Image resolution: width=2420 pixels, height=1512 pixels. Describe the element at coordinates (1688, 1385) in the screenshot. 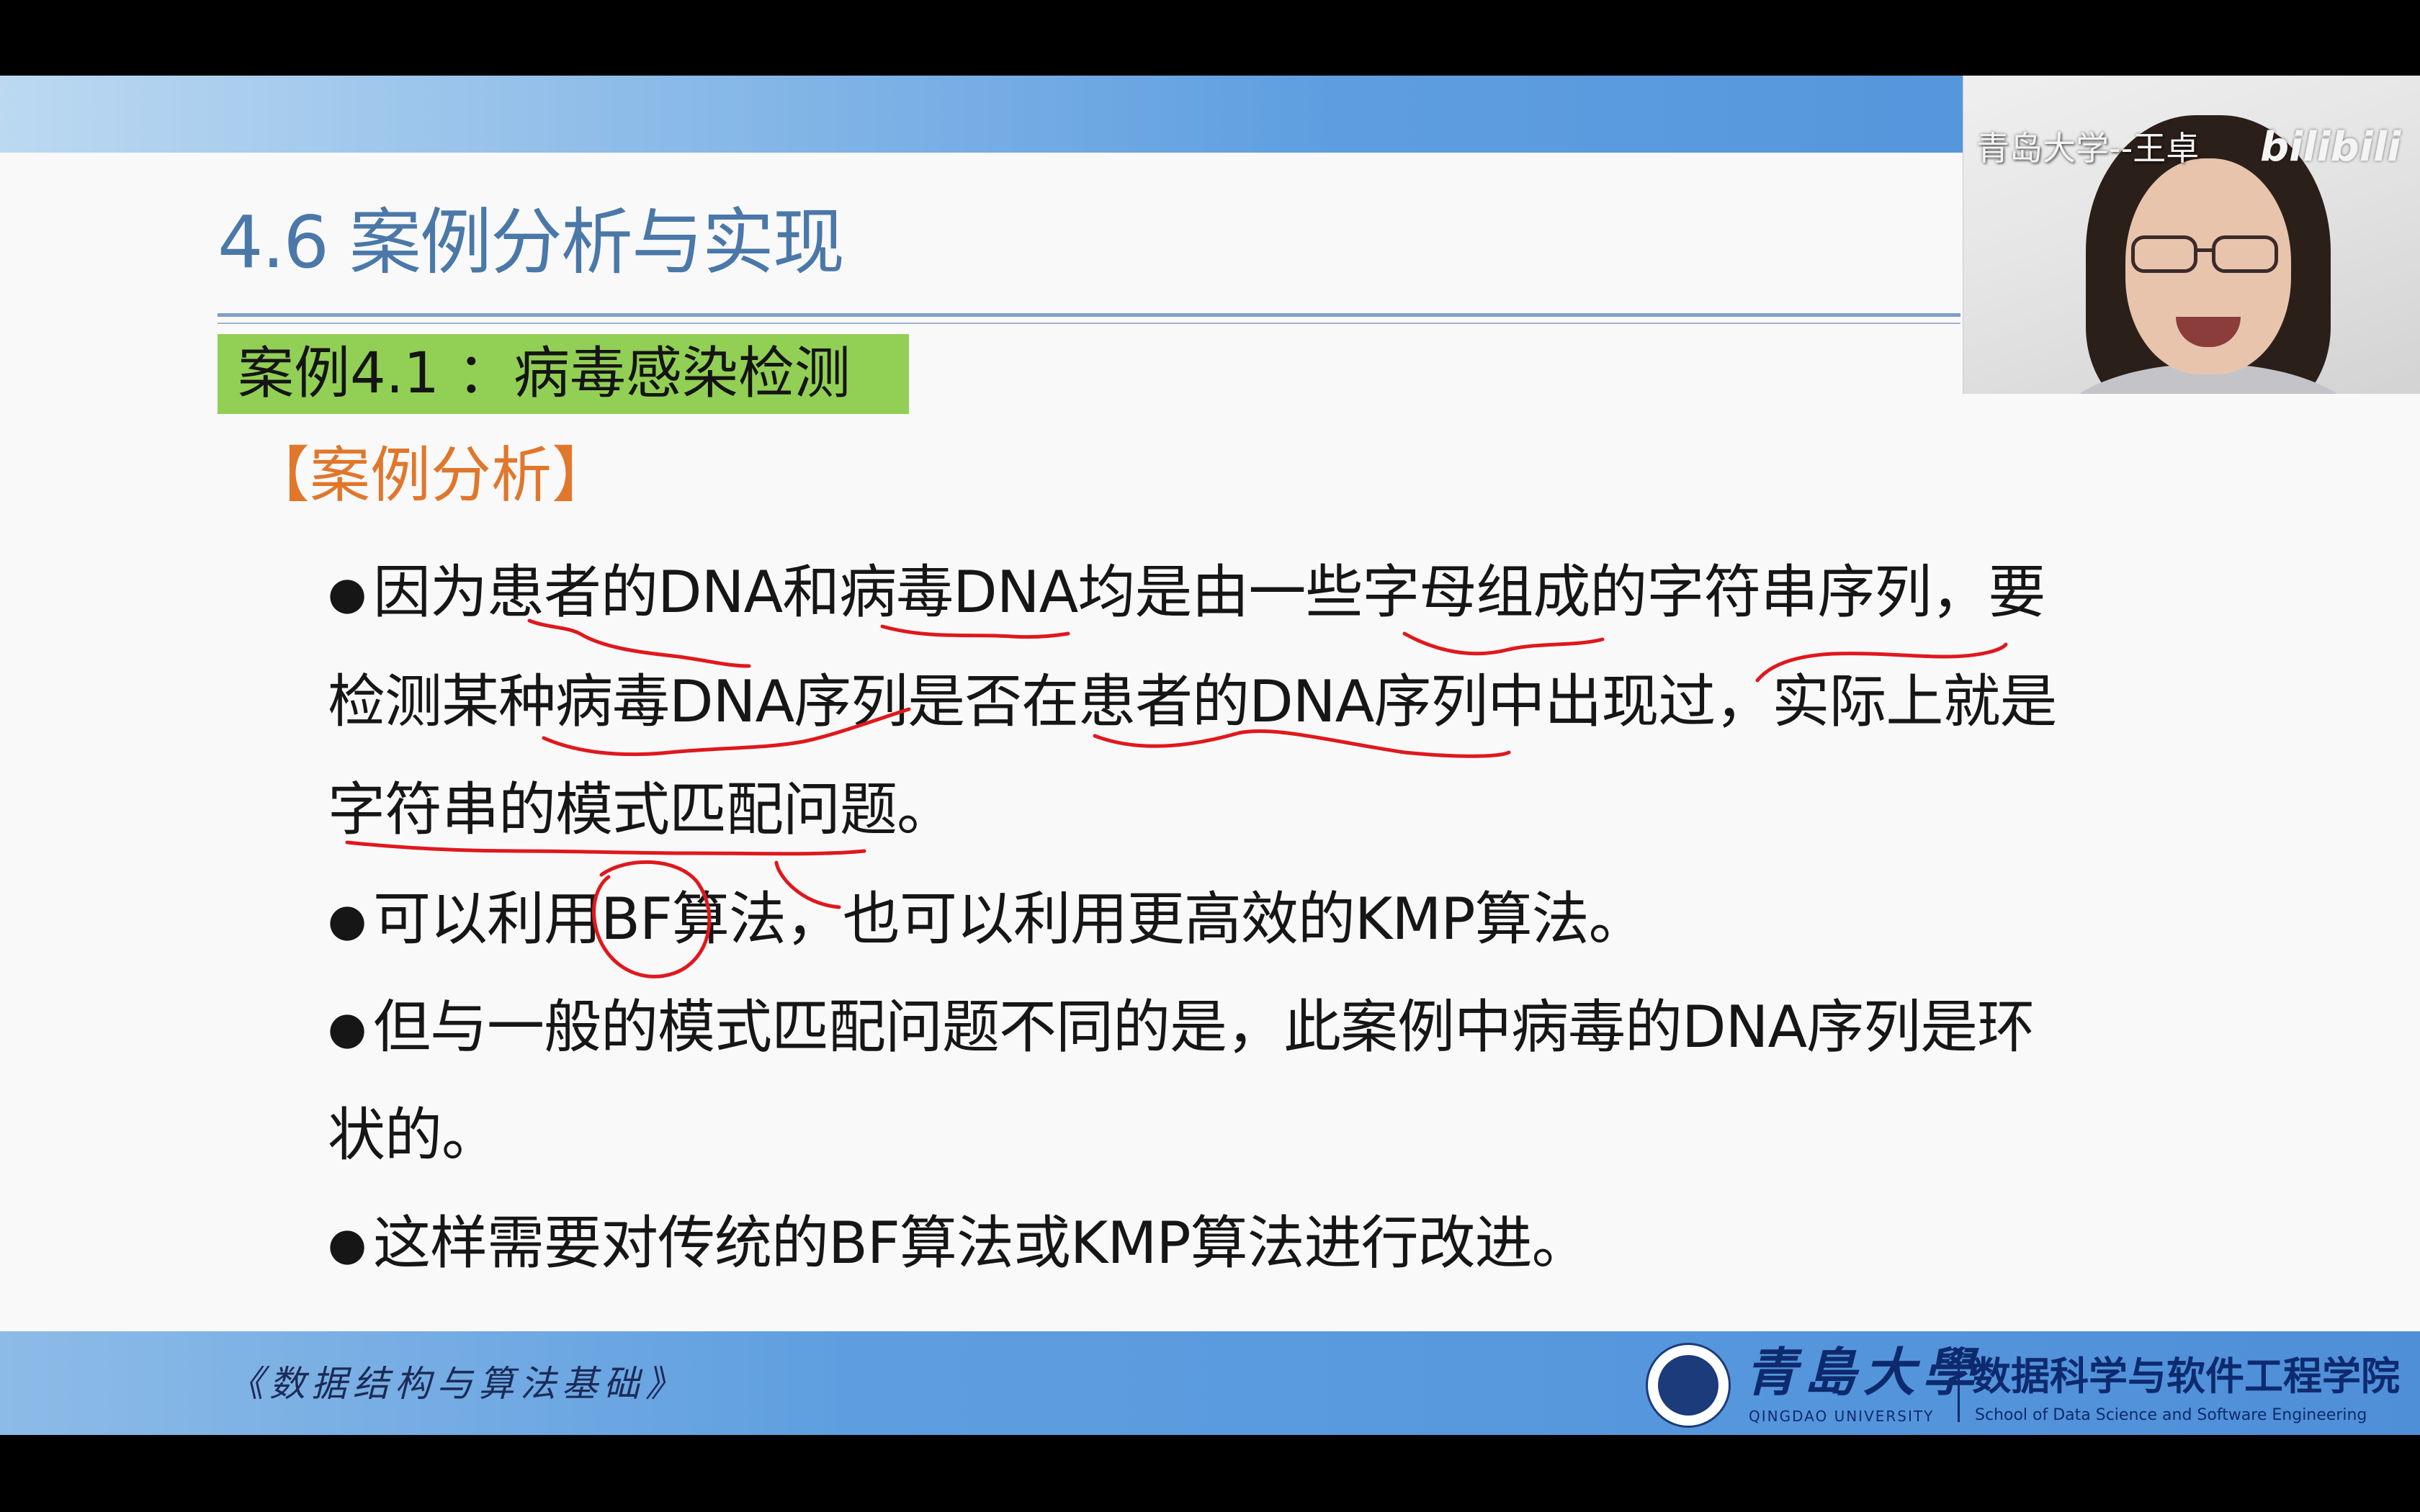

I see `university-seal-icon` at that location.